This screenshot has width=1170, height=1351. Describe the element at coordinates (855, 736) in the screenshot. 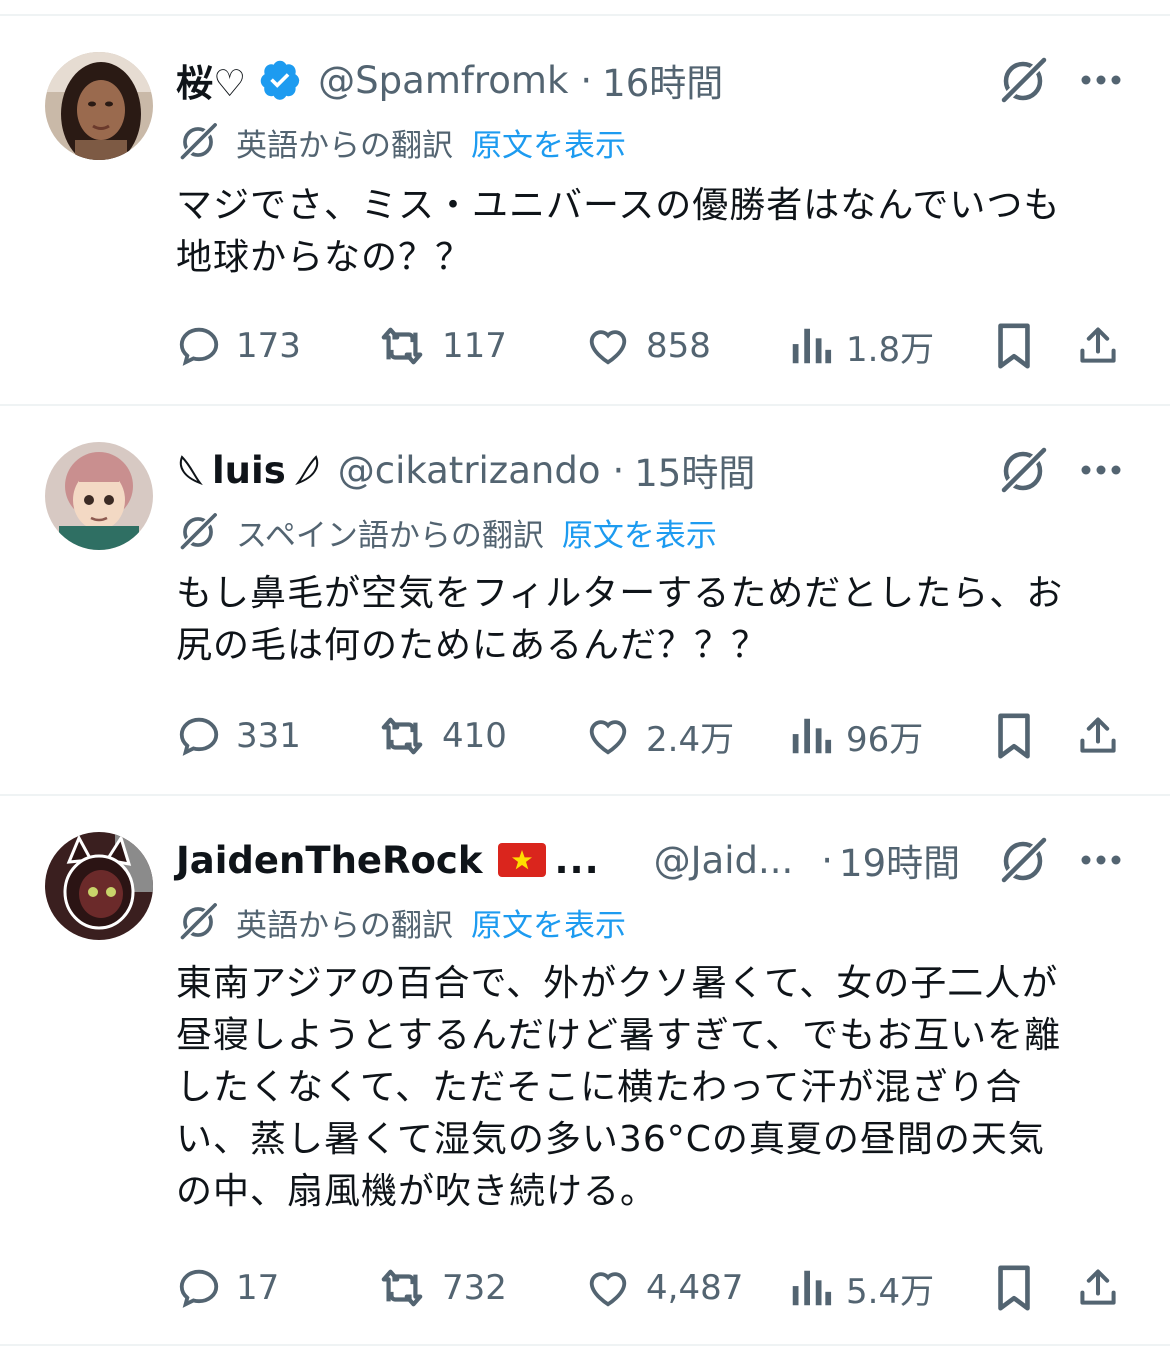

I see `views-button: 96万` at that location.